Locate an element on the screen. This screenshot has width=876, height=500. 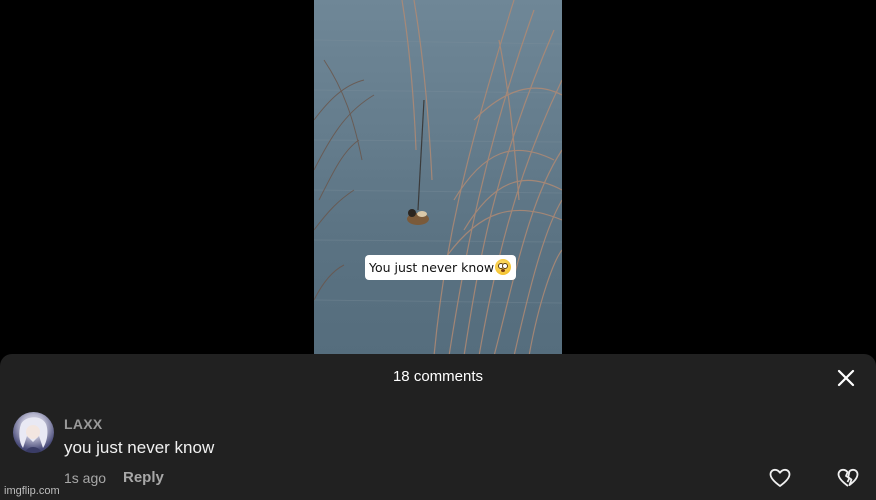
comment-timestamp: 1s ago is located at coordinates (85, 478).